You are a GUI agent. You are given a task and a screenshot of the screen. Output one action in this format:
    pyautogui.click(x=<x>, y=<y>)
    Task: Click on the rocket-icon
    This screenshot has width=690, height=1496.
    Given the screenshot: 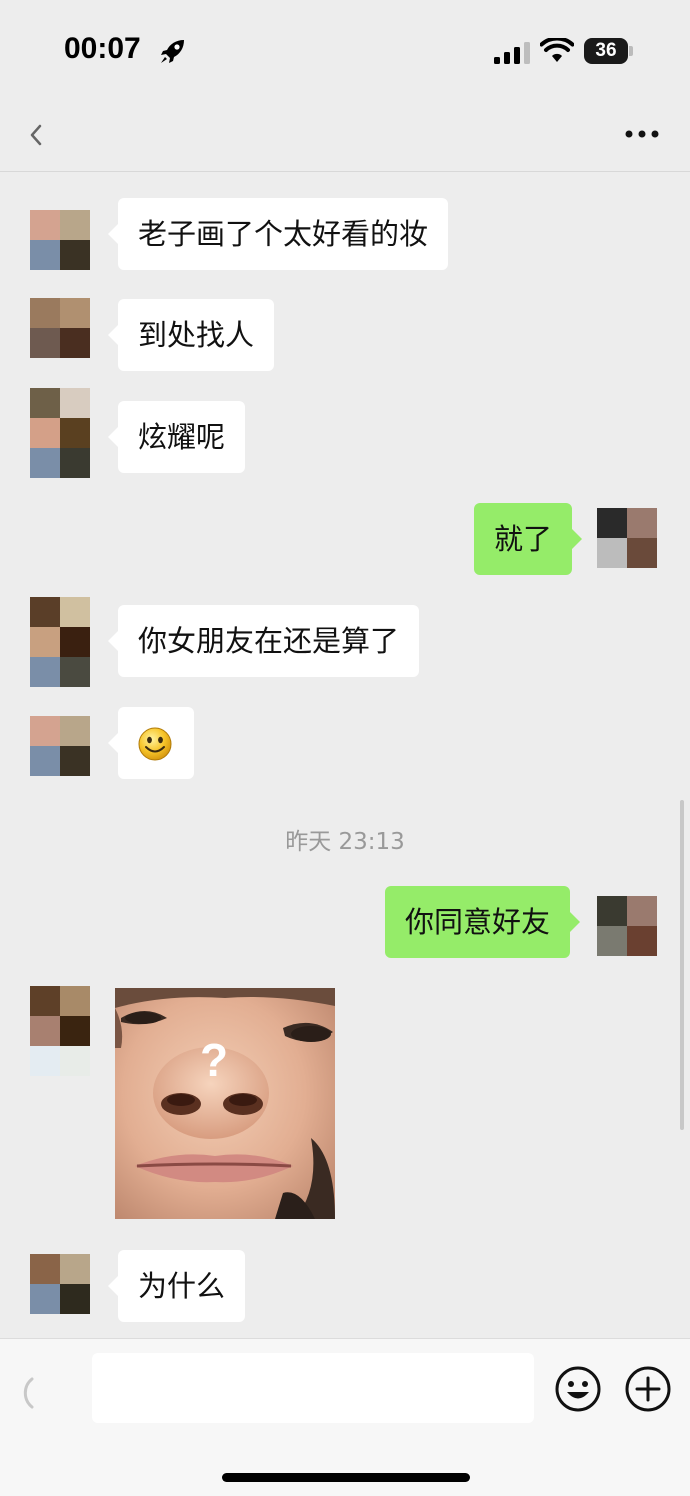 What is the action you would take?
    pyautogui.click(x=172, y=51)
    